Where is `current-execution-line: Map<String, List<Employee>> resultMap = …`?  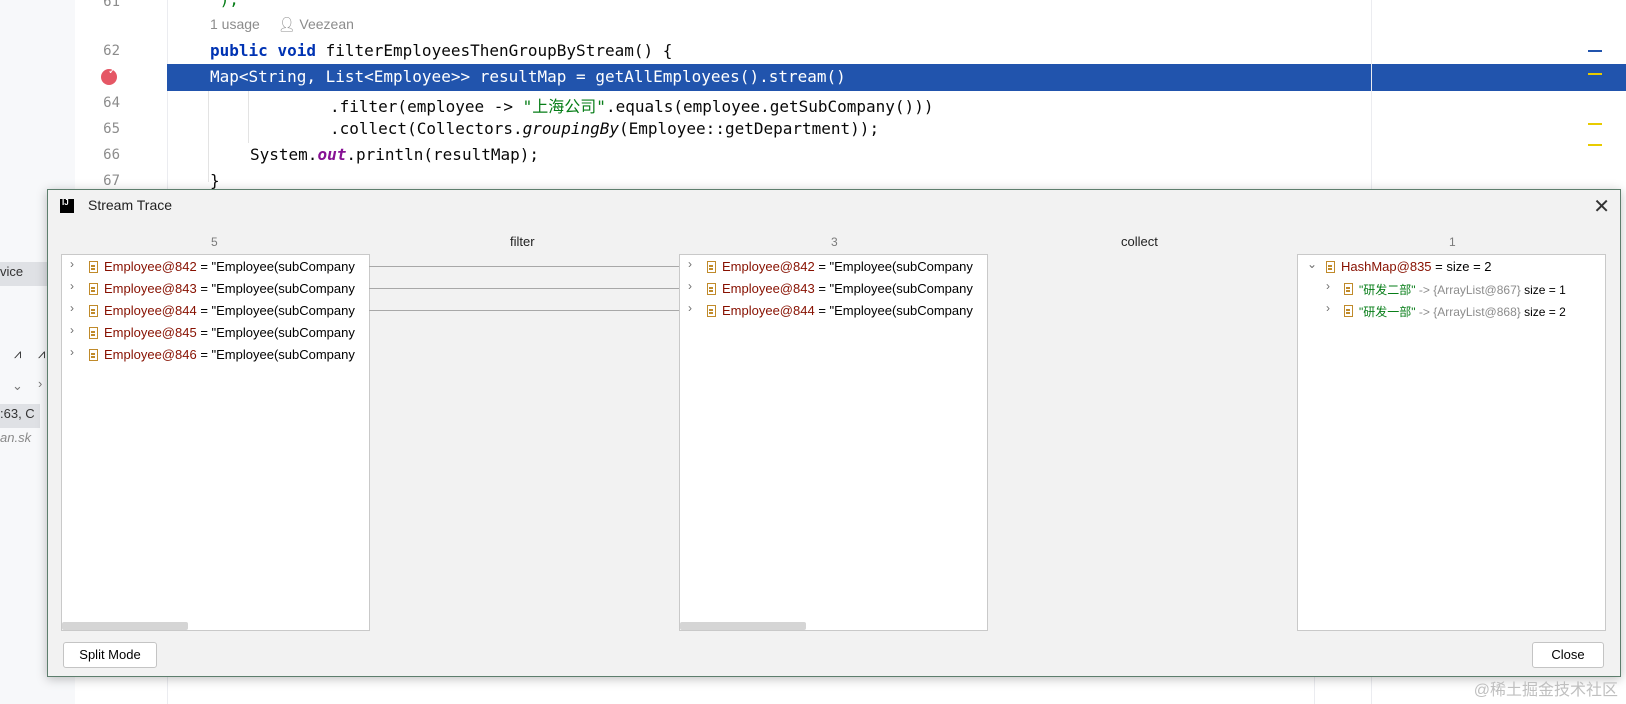
current-execution-line: Map<String, List<Employee>> resultMap = … is located at coordinates (896, 77).